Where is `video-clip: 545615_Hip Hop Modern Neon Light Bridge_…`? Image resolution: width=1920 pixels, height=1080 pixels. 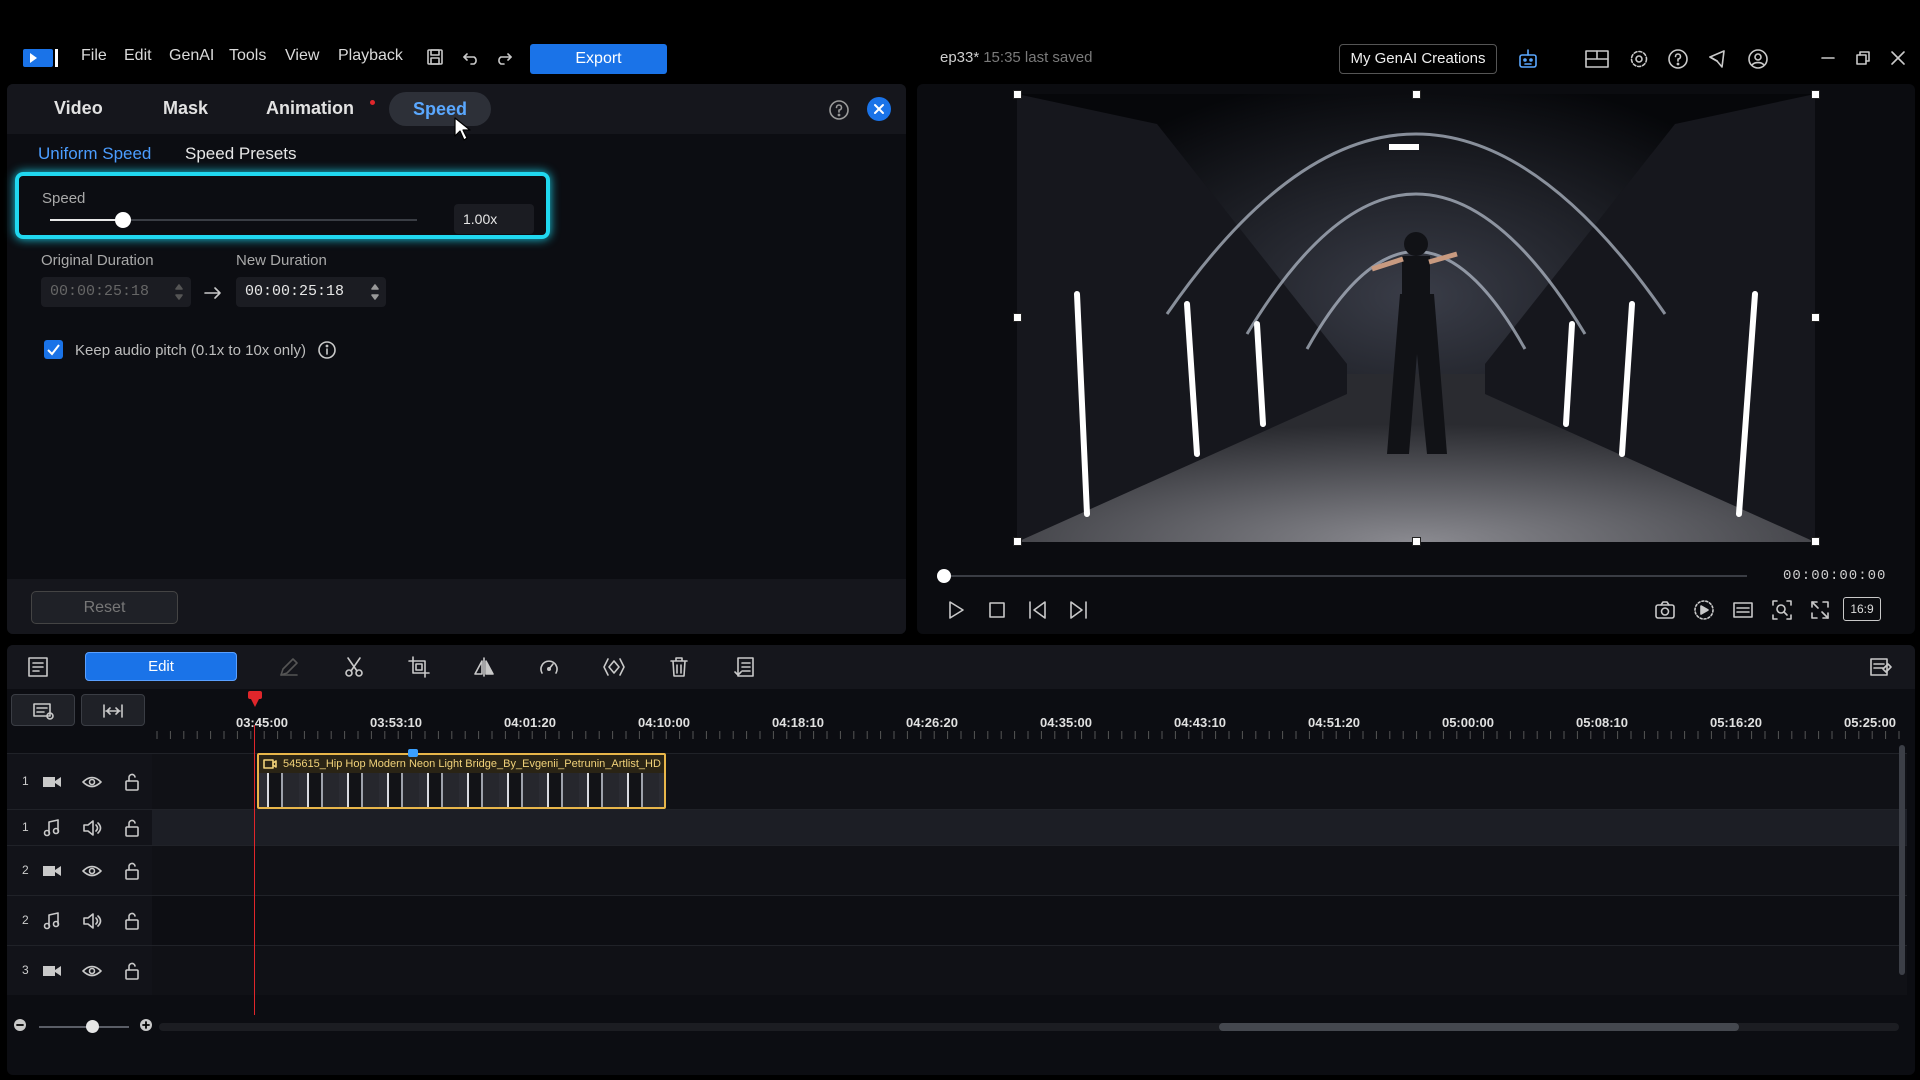 video-clip: 545615_Hip Hop Modern Neon Light Bridge_… is located at coordinates (461, 781).